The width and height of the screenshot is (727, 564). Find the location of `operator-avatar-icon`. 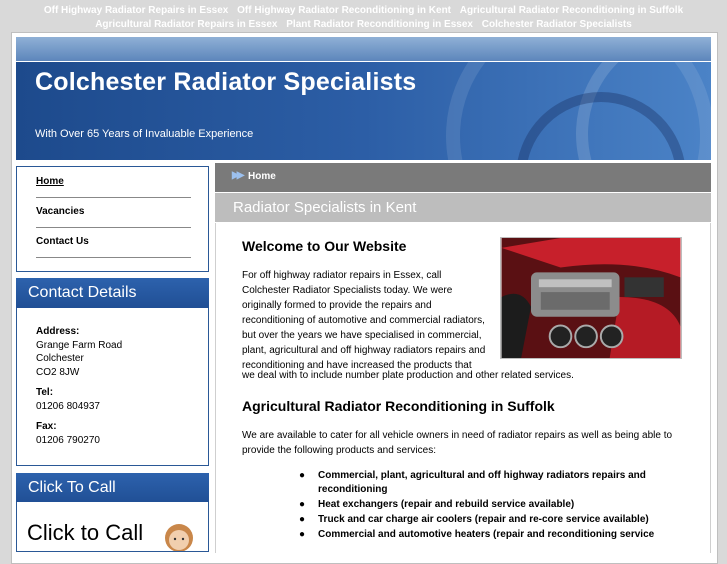

operator-avatar-icon is located at coordinates (179, 537).